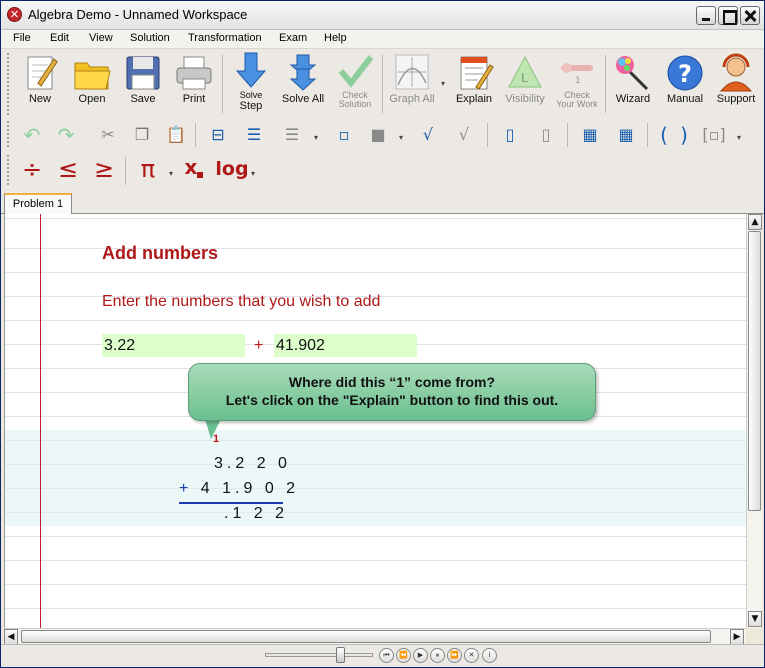  Describe the element at coordinates (40, 79) in the screenshot. I see `new-button: New` at that location.